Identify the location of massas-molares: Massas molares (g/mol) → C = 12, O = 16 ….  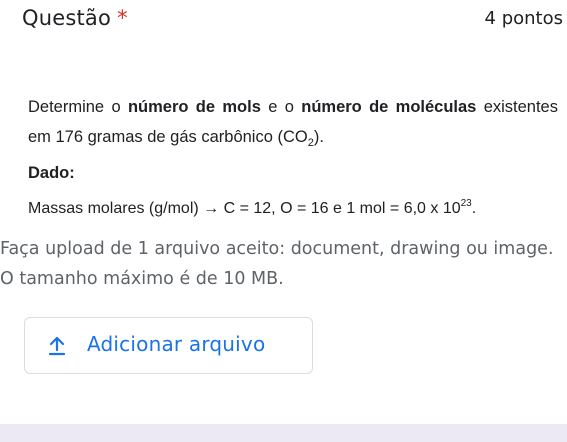
(293, 208).